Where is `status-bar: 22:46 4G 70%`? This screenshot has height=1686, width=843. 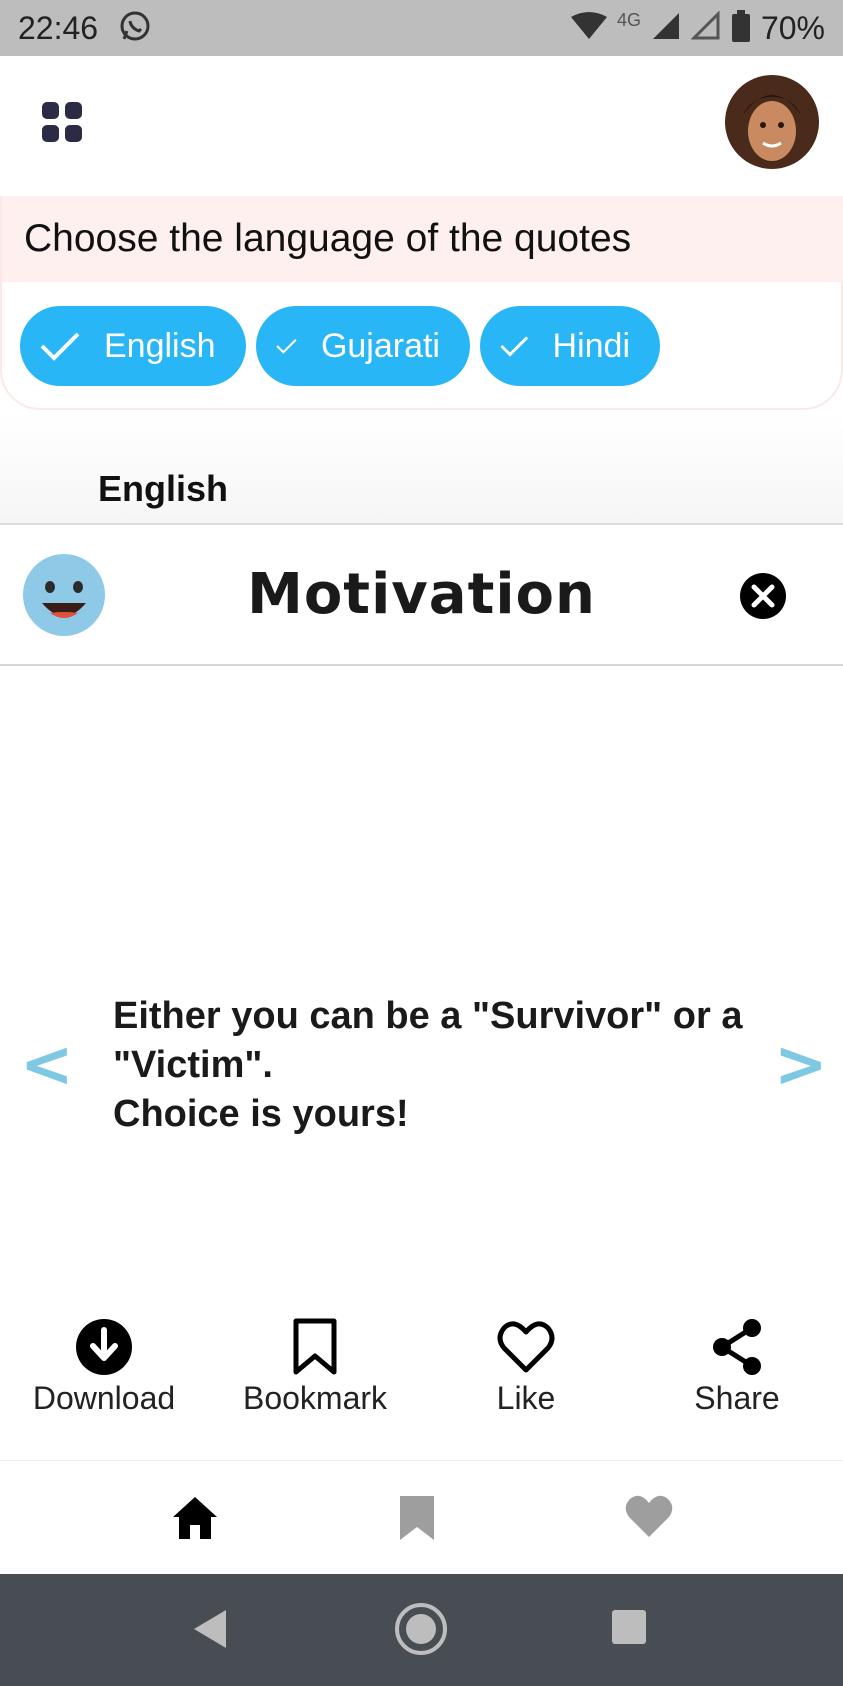 status-bar: 22:46 4G 70% is located at coordinates (421, 28).